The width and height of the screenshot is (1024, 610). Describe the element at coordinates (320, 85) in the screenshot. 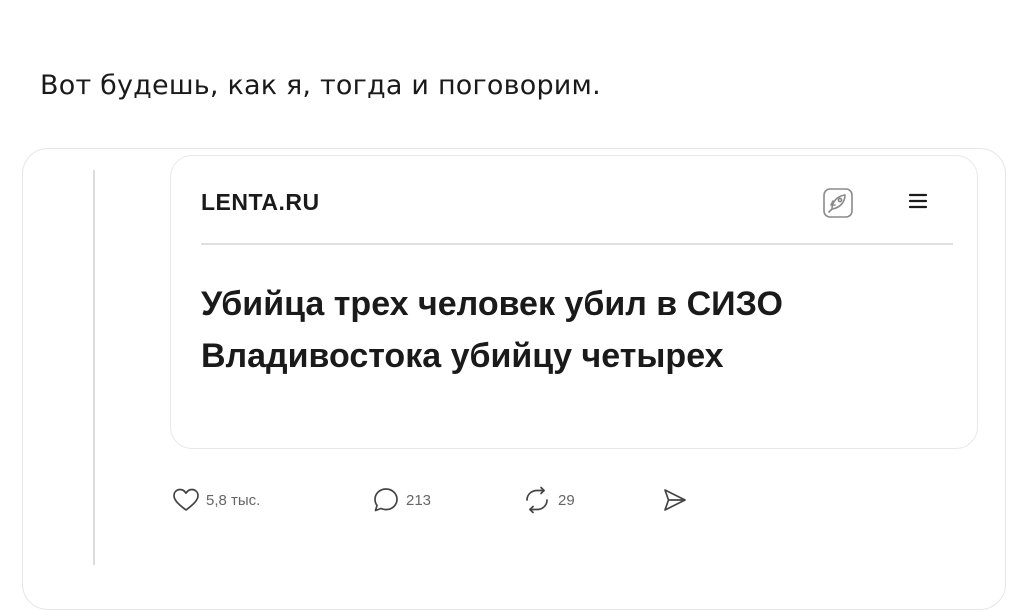

I see `post-caption: Вот будешь, как я, тогда и поговорим.` at that location.